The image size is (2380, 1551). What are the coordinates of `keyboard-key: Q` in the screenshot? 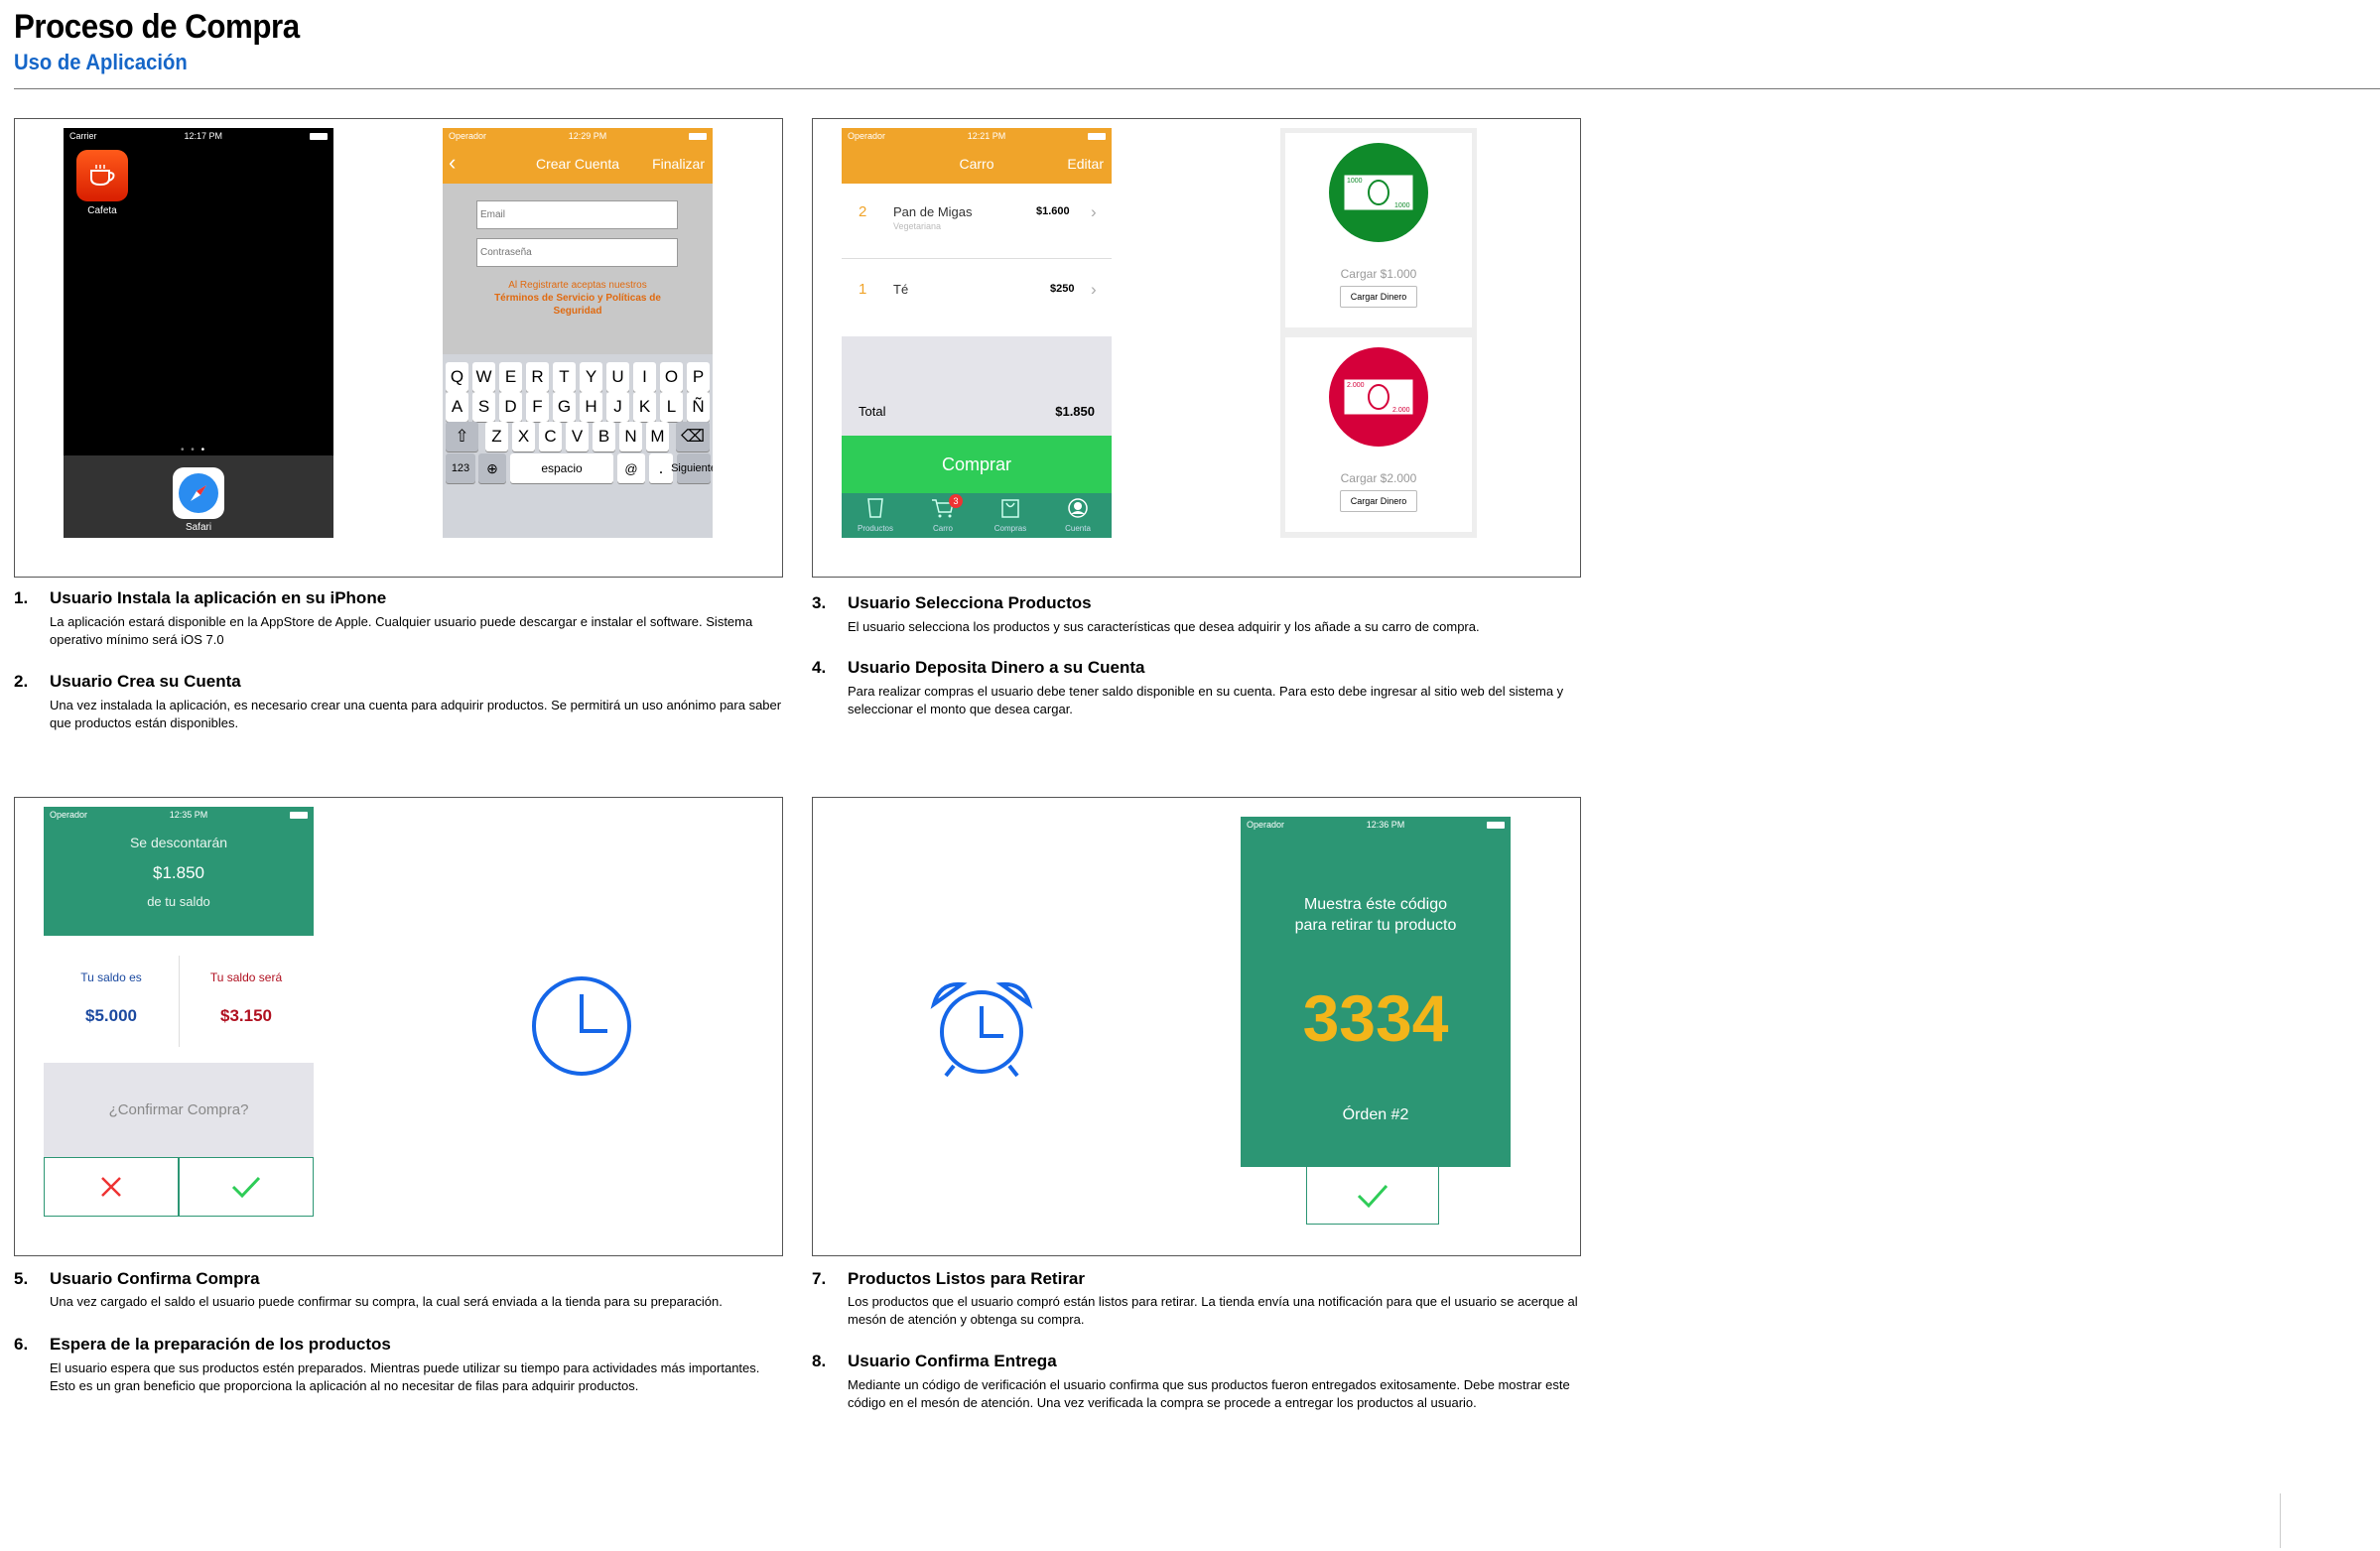 It's located at (457, 377).